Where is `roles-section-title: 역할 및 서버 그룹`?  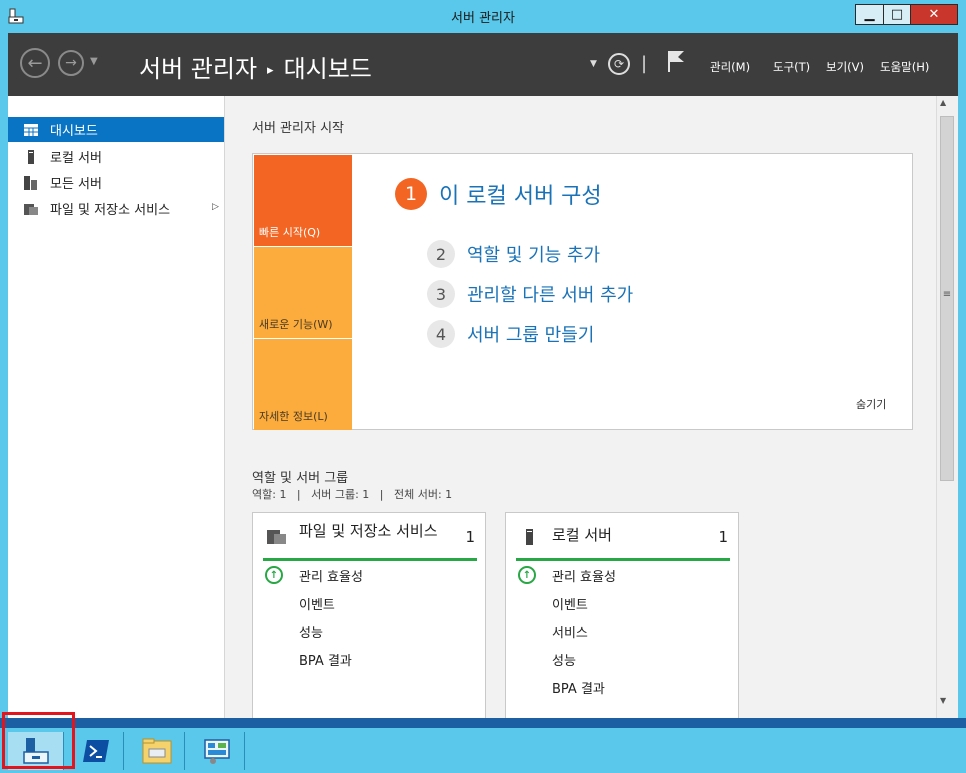 roles-section-title: 역할 및 서버 그룹 is located at coordinates (300, 478).